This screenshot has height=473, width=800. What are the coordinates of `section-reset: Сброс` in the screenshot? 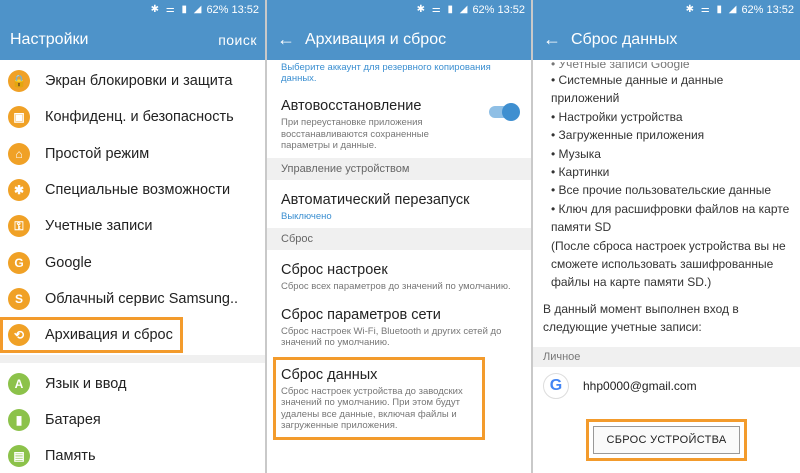 It's located at (399, 239).